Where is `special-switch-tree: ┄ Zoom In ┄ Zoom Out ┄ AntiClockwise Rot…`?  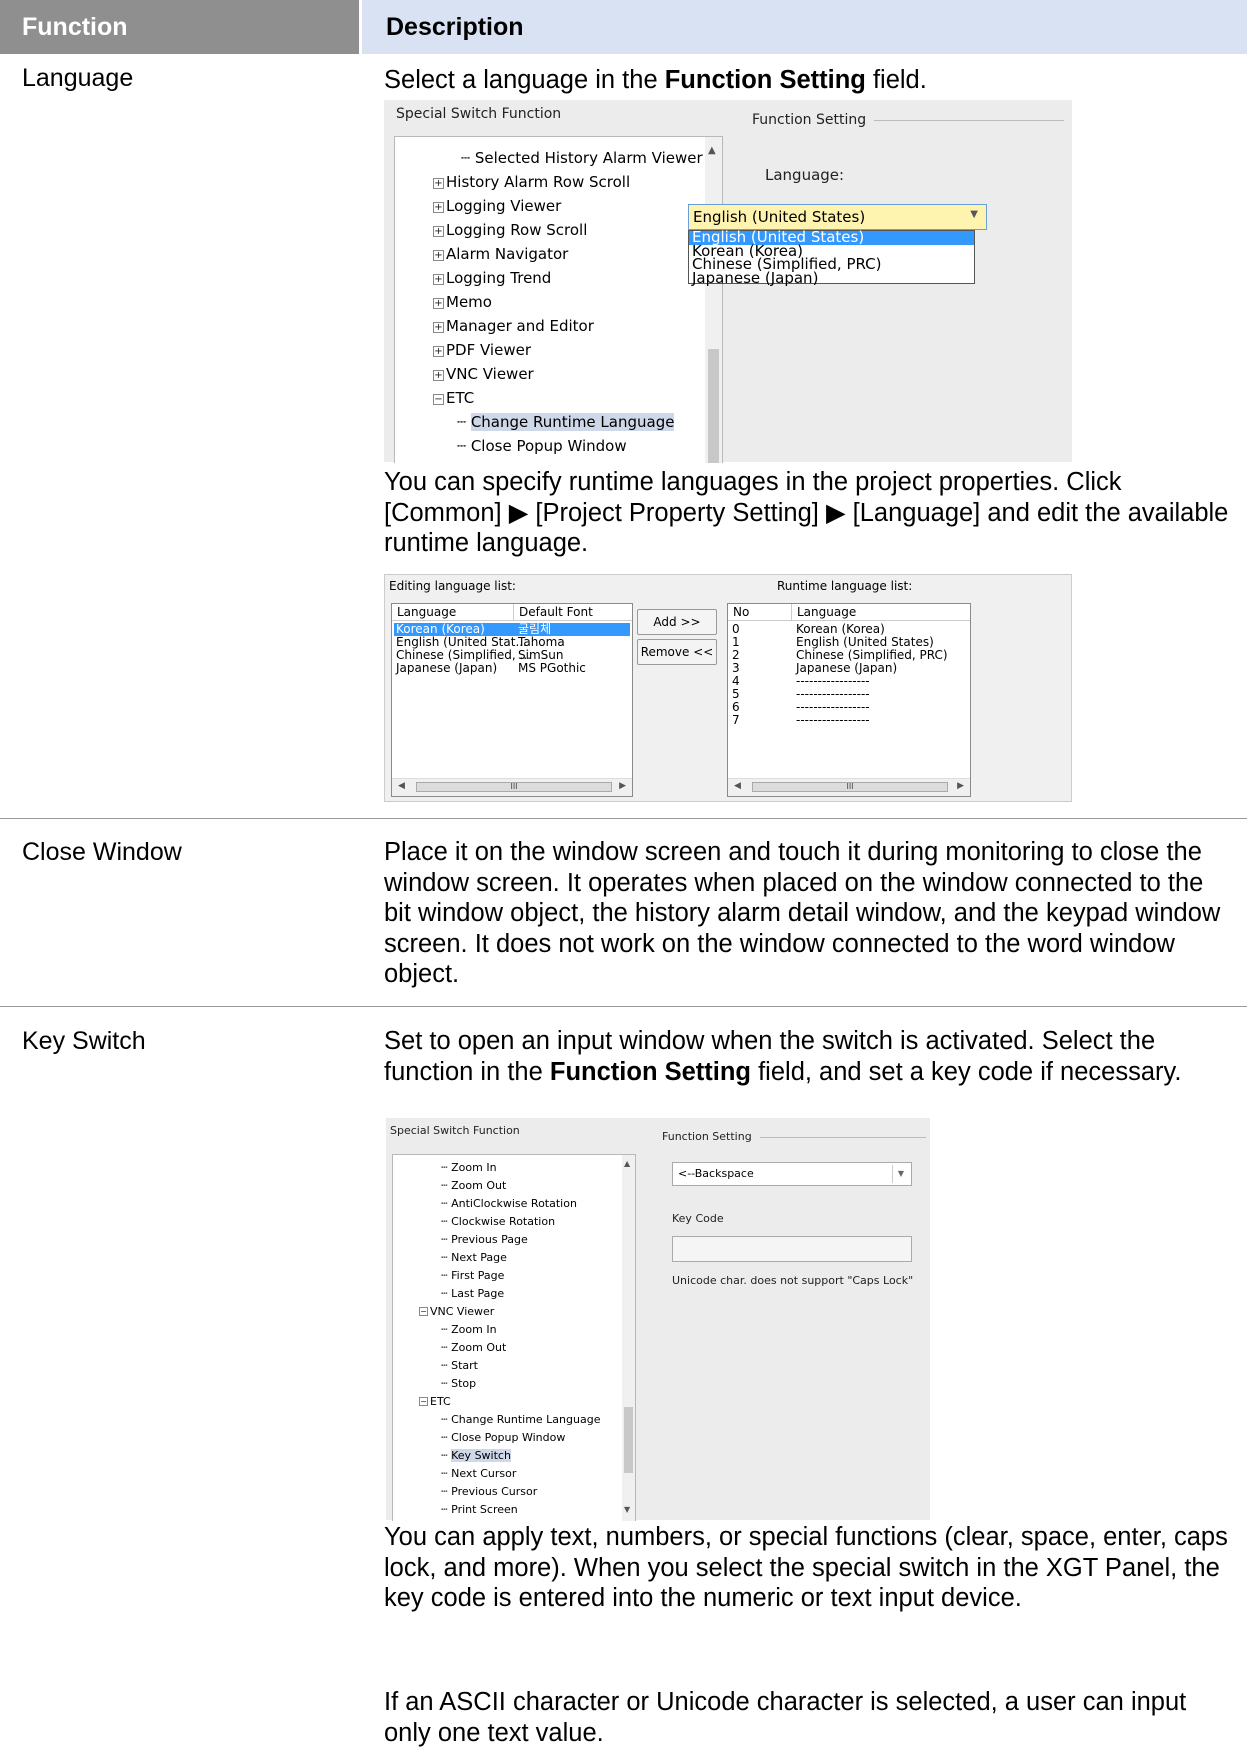 special-switch-tree: ┄ Zoom In ┄ Zoom Out ┄ AntiClockwise Rot… is located at coordinates (514, 1337).